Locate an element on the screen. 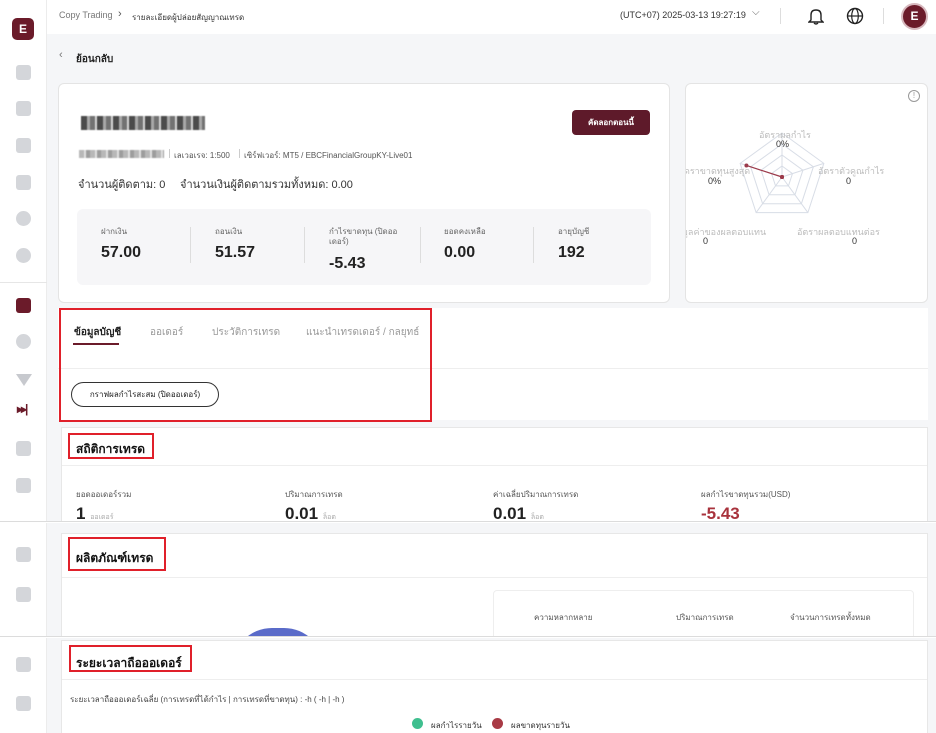  column-volume: ปริมาณการเทรด is located at coordinates (705, 617).